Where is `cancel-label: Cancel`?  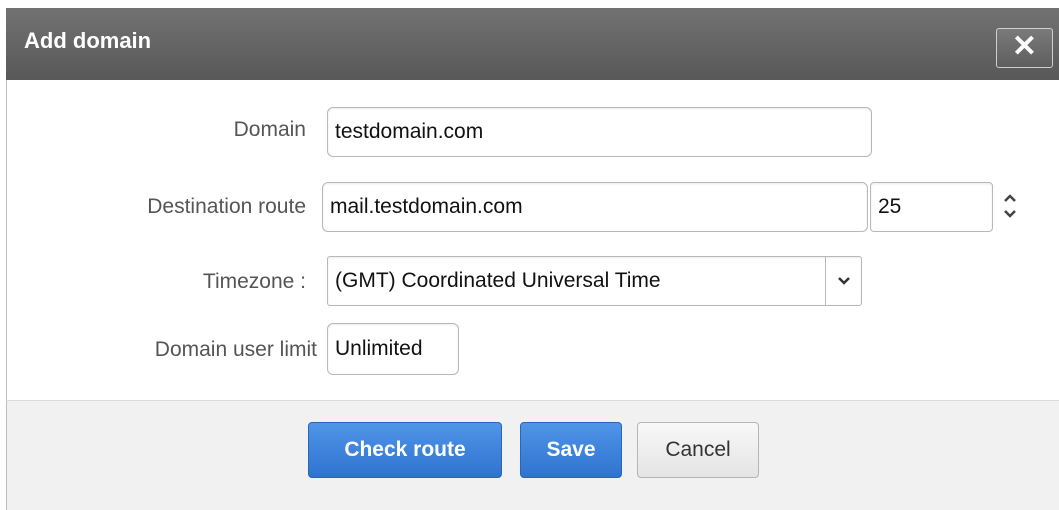
cancel-label: Cancel is located at coordinates (698, 449).